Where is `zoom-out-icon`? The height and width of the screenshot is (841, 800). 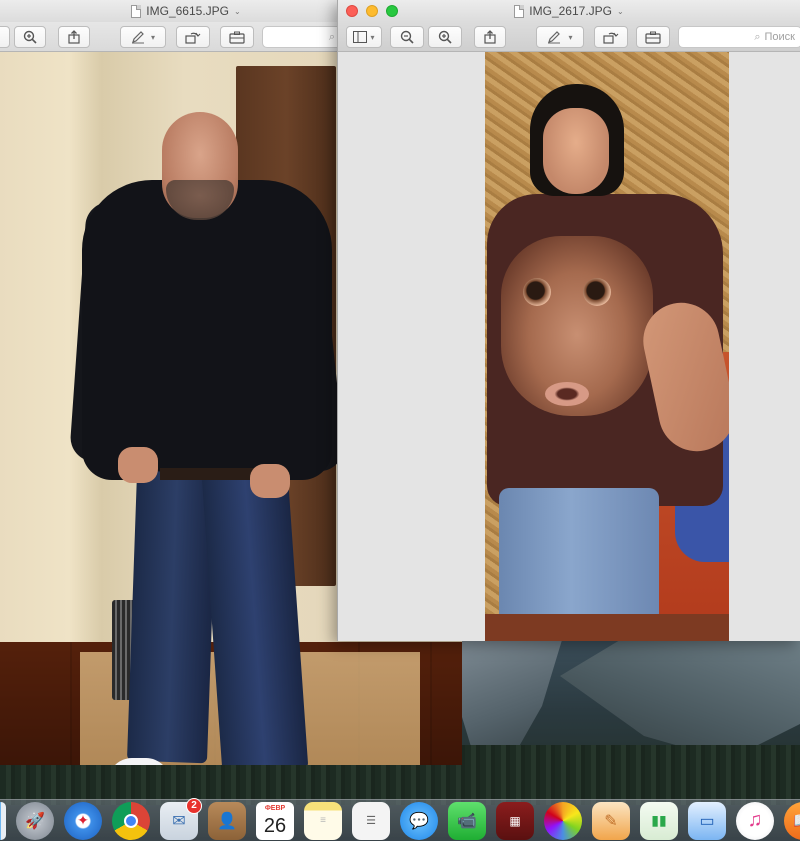 zoom-out-icon is located at coordinates (407, 37).